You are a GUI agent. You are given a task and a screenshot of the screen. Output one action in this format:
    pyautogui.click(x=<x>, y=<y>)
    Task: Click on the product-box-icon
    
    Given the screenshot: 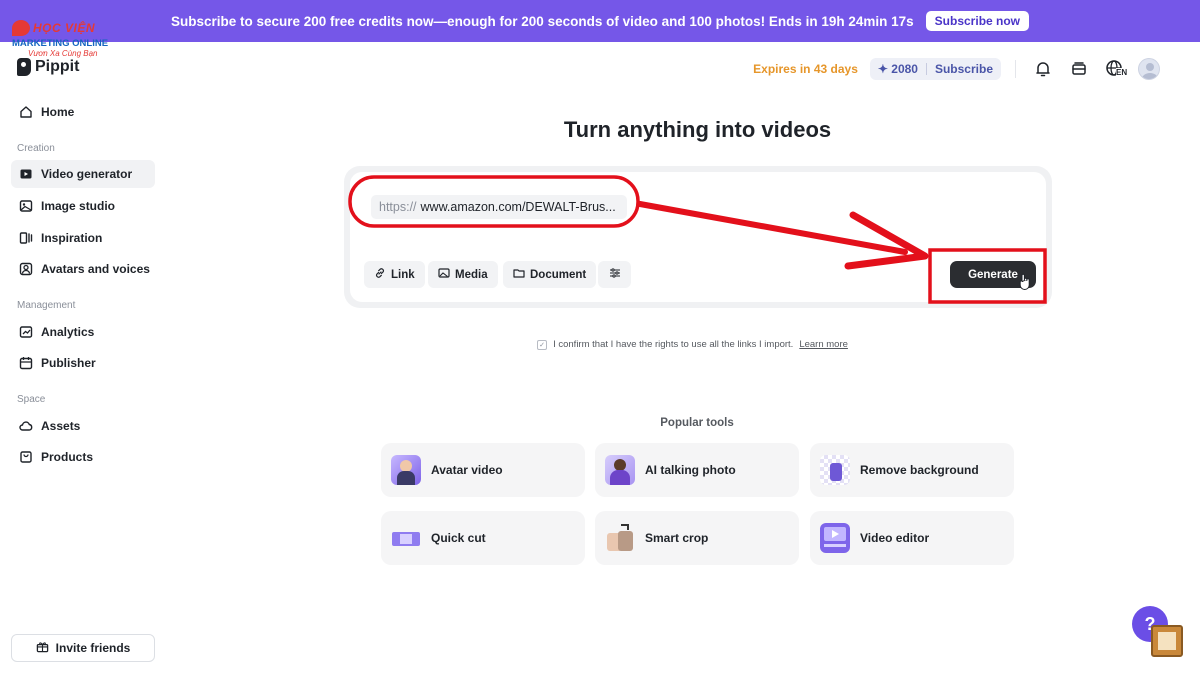 What is the action you would take?
    pyautogui.click(x=26, y=457)
    